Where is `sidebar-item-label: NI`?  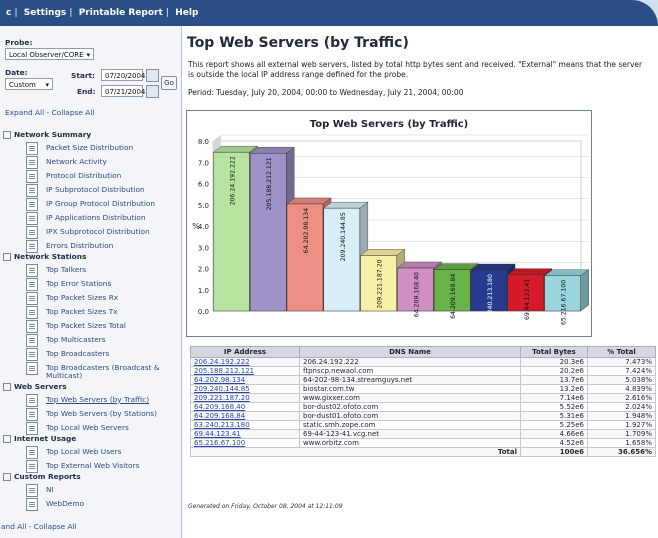 sidebar-item-label: NI is located at coordinates (50, 489).